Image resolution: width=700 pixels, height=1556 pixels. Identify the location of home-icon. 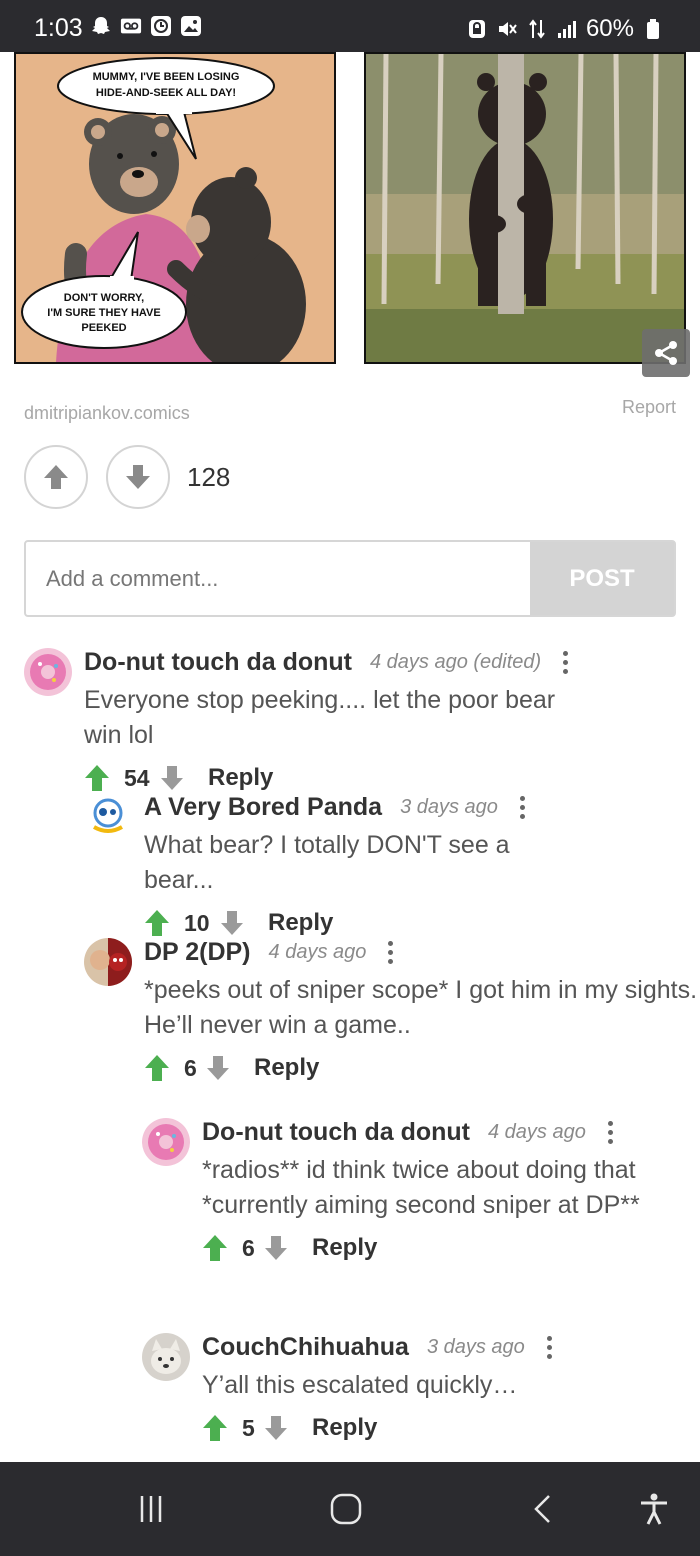
(346, 1509).